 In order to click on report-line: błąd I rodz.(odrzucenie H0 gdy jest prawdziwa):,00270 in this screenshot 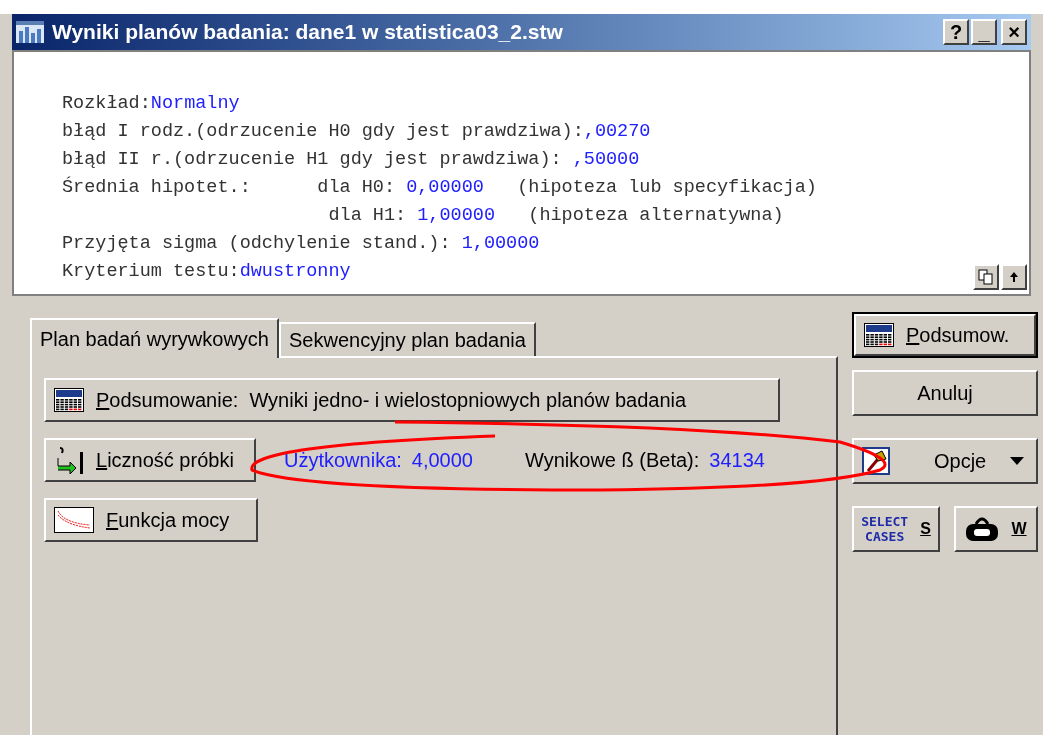, I will do `click(356, 132)`.